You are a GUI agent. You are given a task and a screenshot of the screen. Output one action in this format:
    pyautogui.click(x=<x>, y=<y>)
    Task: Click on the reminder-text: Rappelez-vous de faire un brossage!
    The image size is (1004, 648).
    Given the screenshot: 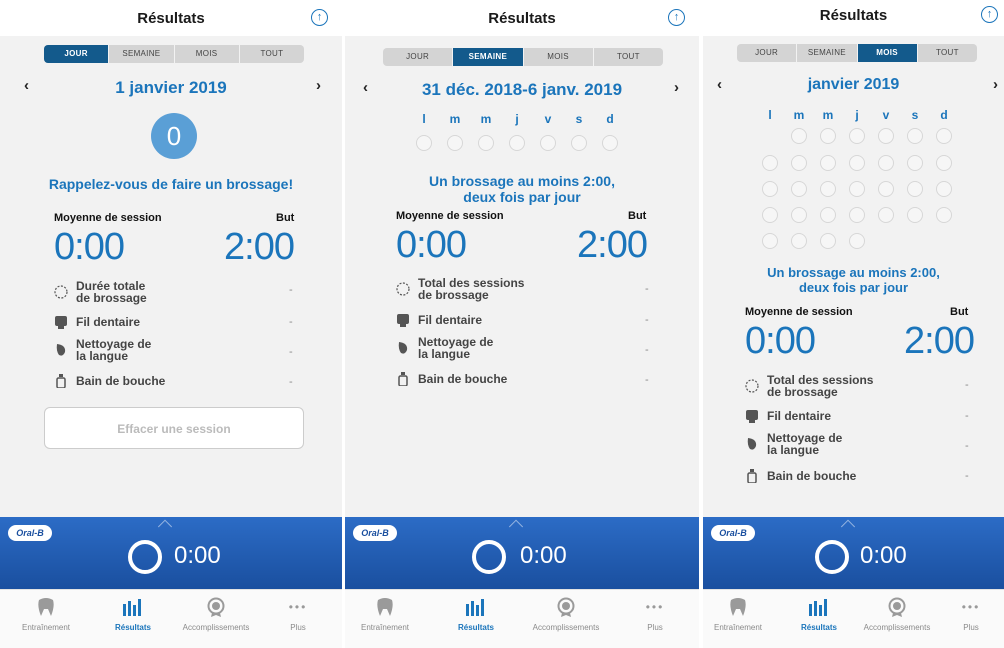 What is the action you would take?
    pyautogui.click(x=171, y=184)
    